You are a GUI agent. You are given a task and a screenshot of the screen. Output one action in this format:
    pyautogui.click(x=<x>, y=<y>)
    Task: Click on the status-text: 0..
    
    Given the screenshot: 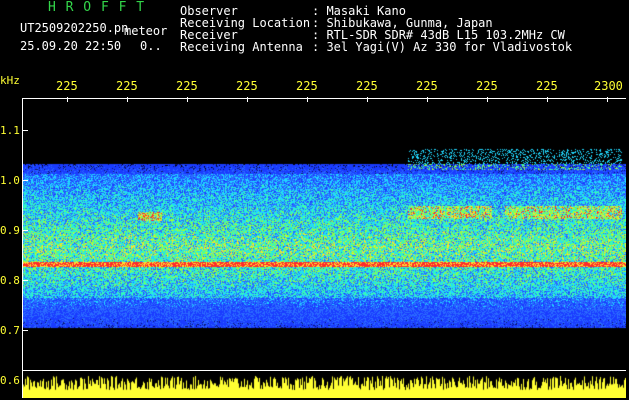 What is the action you would take?
    pyautogui.click(x=151, y=46)
    